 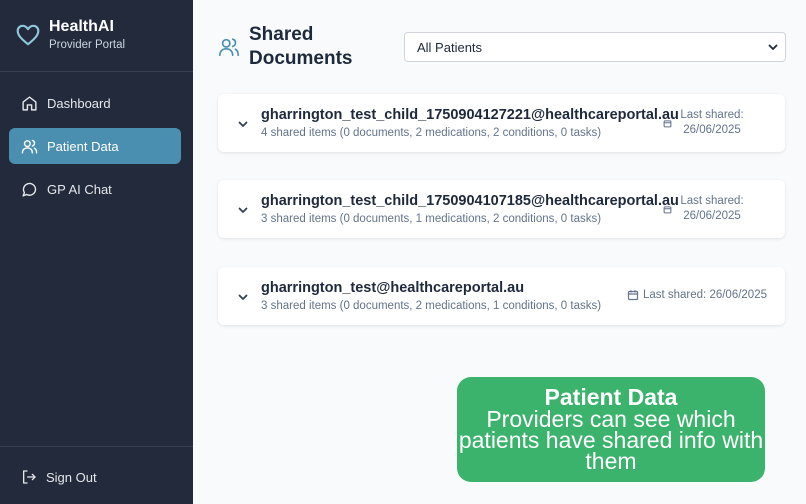 I want to click on sign-out-button: Sign Out, so click(x=59, y=477).